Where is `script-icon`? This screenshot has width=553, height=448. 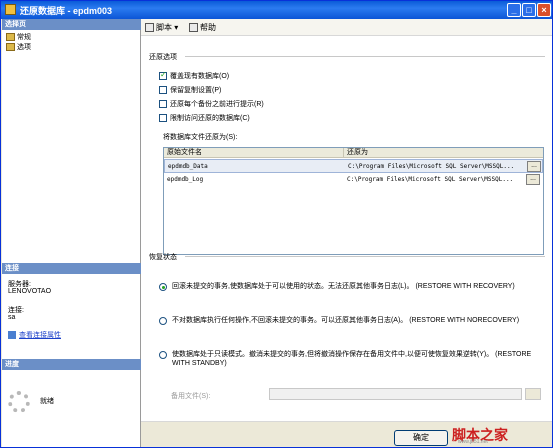 script-icon is located at coordinates (149, 28).